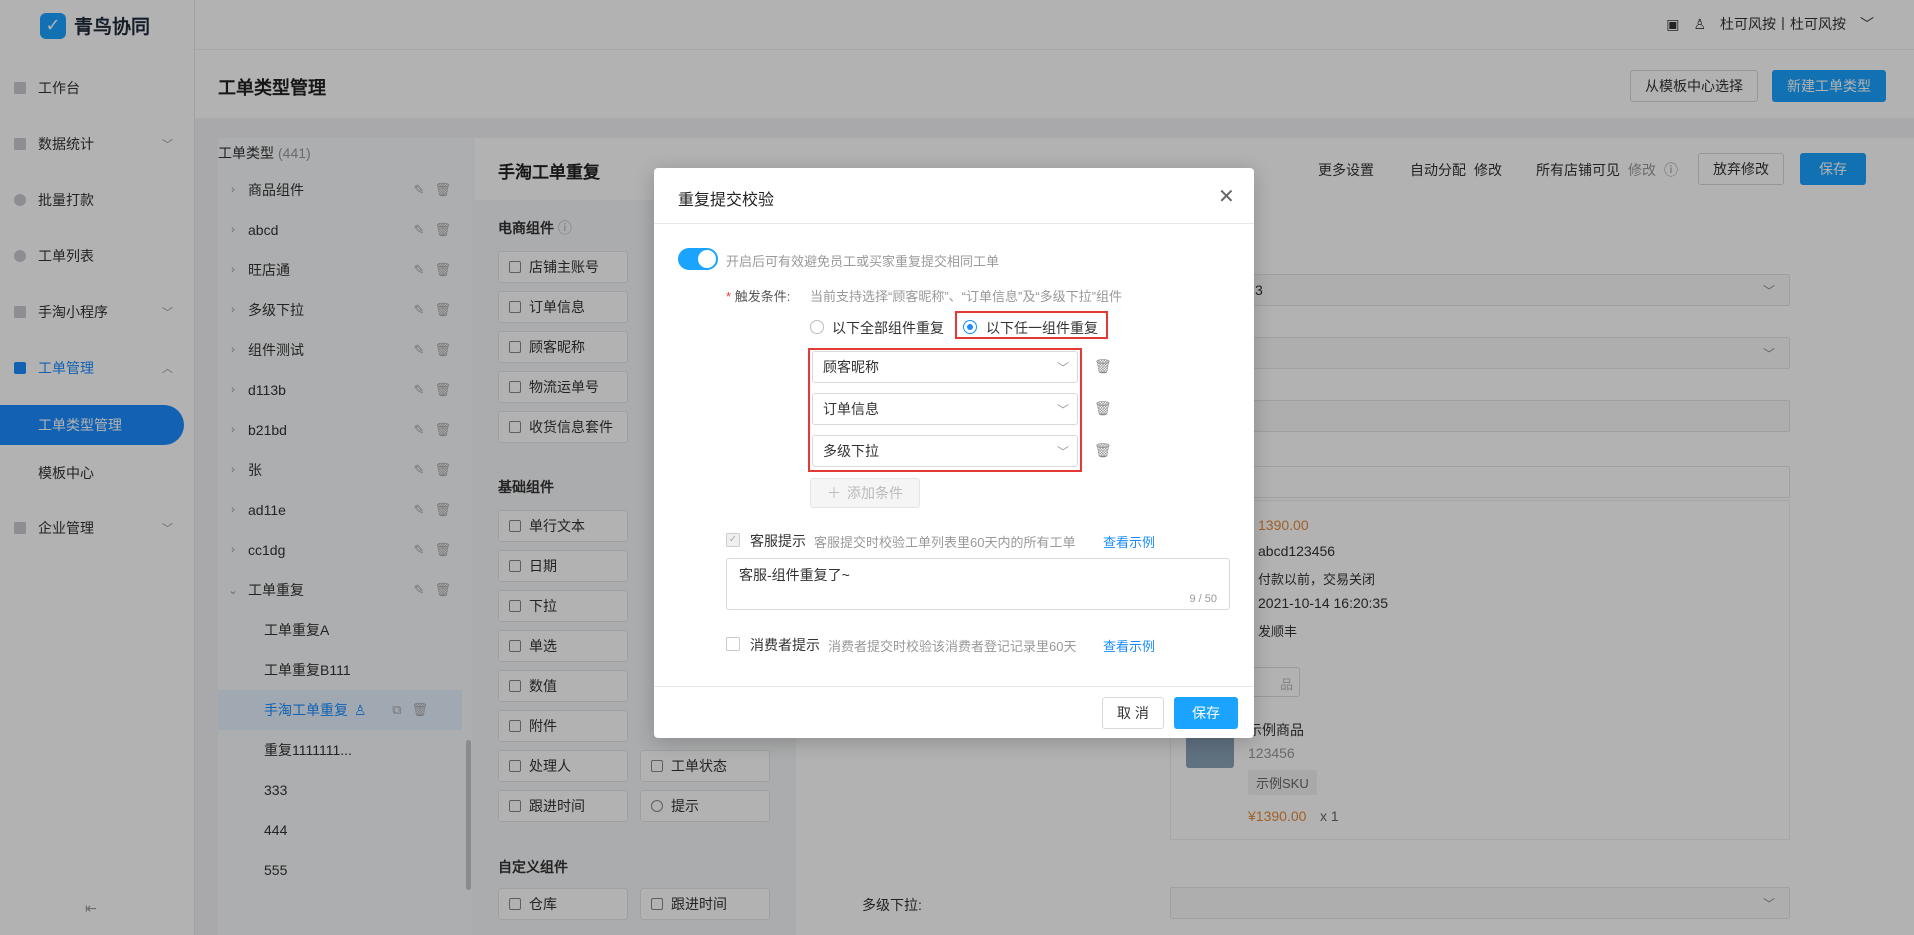  What do you see at coordinates (785, 645) in the screenshot?
I see `consumer-tip-label: 消费者提示` at bounding box center [785, 645].